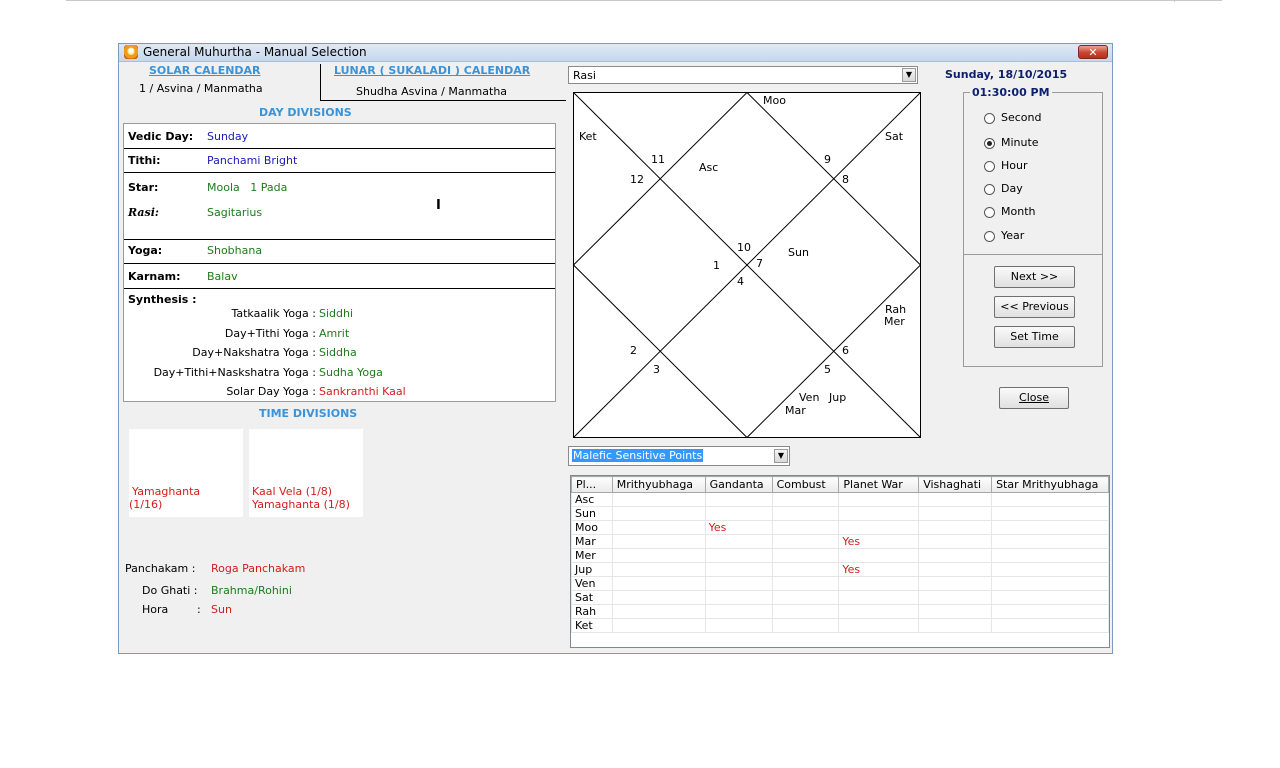 Image resolution: width=1280 pixels, height=768 pixels. I want to click on next-button: Next >>, so click(1034, 277).